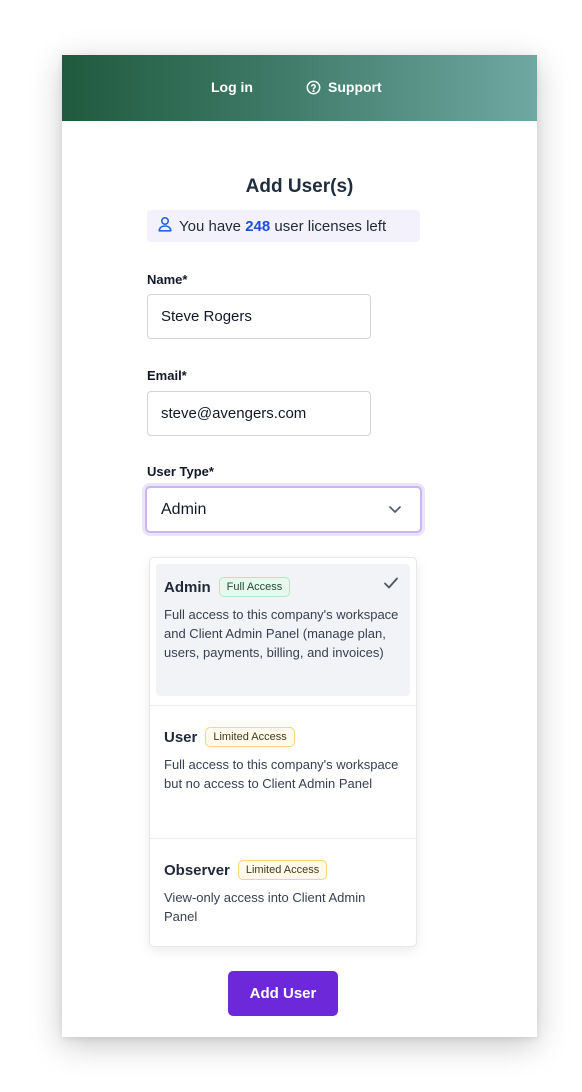  I want to click on option-name: User, so click(181, 737).